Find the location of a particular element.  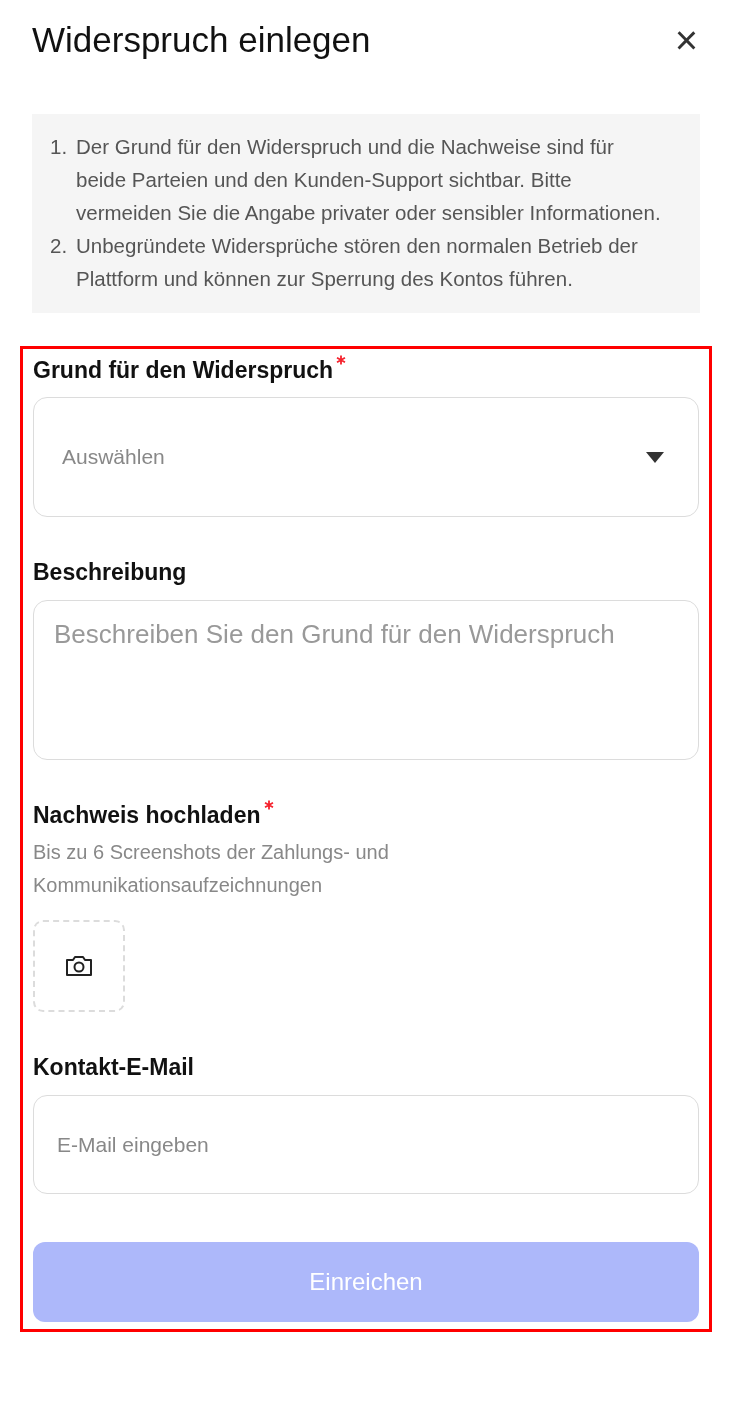

hint-text: Bis zu 6 Screenshots der Zahlungs- und Kommunikationsaufzeichnungen is located at coordinates (211, 869).